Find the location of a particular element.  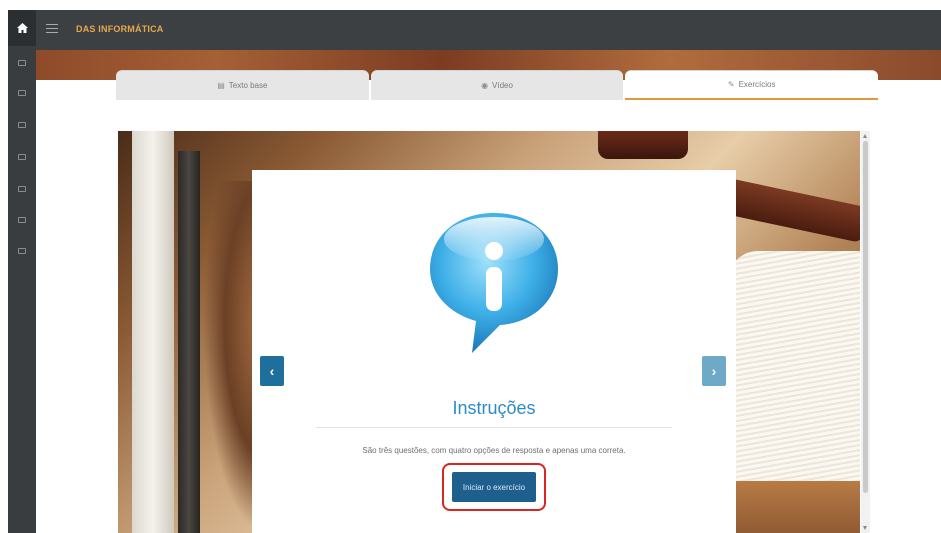

home-icon is located at coordinates (22, 28).